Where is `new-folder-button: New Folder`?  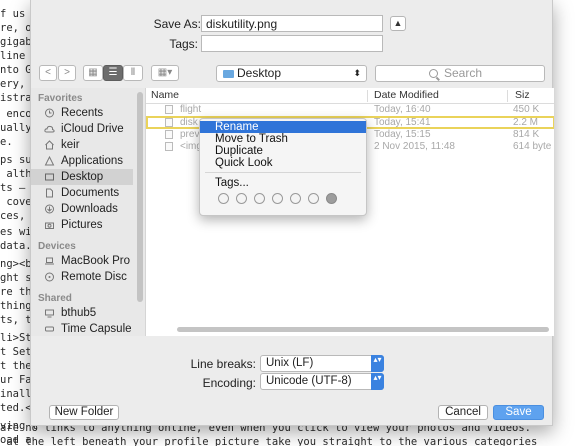
new-folder-button: New Folder is located at coordinates (84, 412).